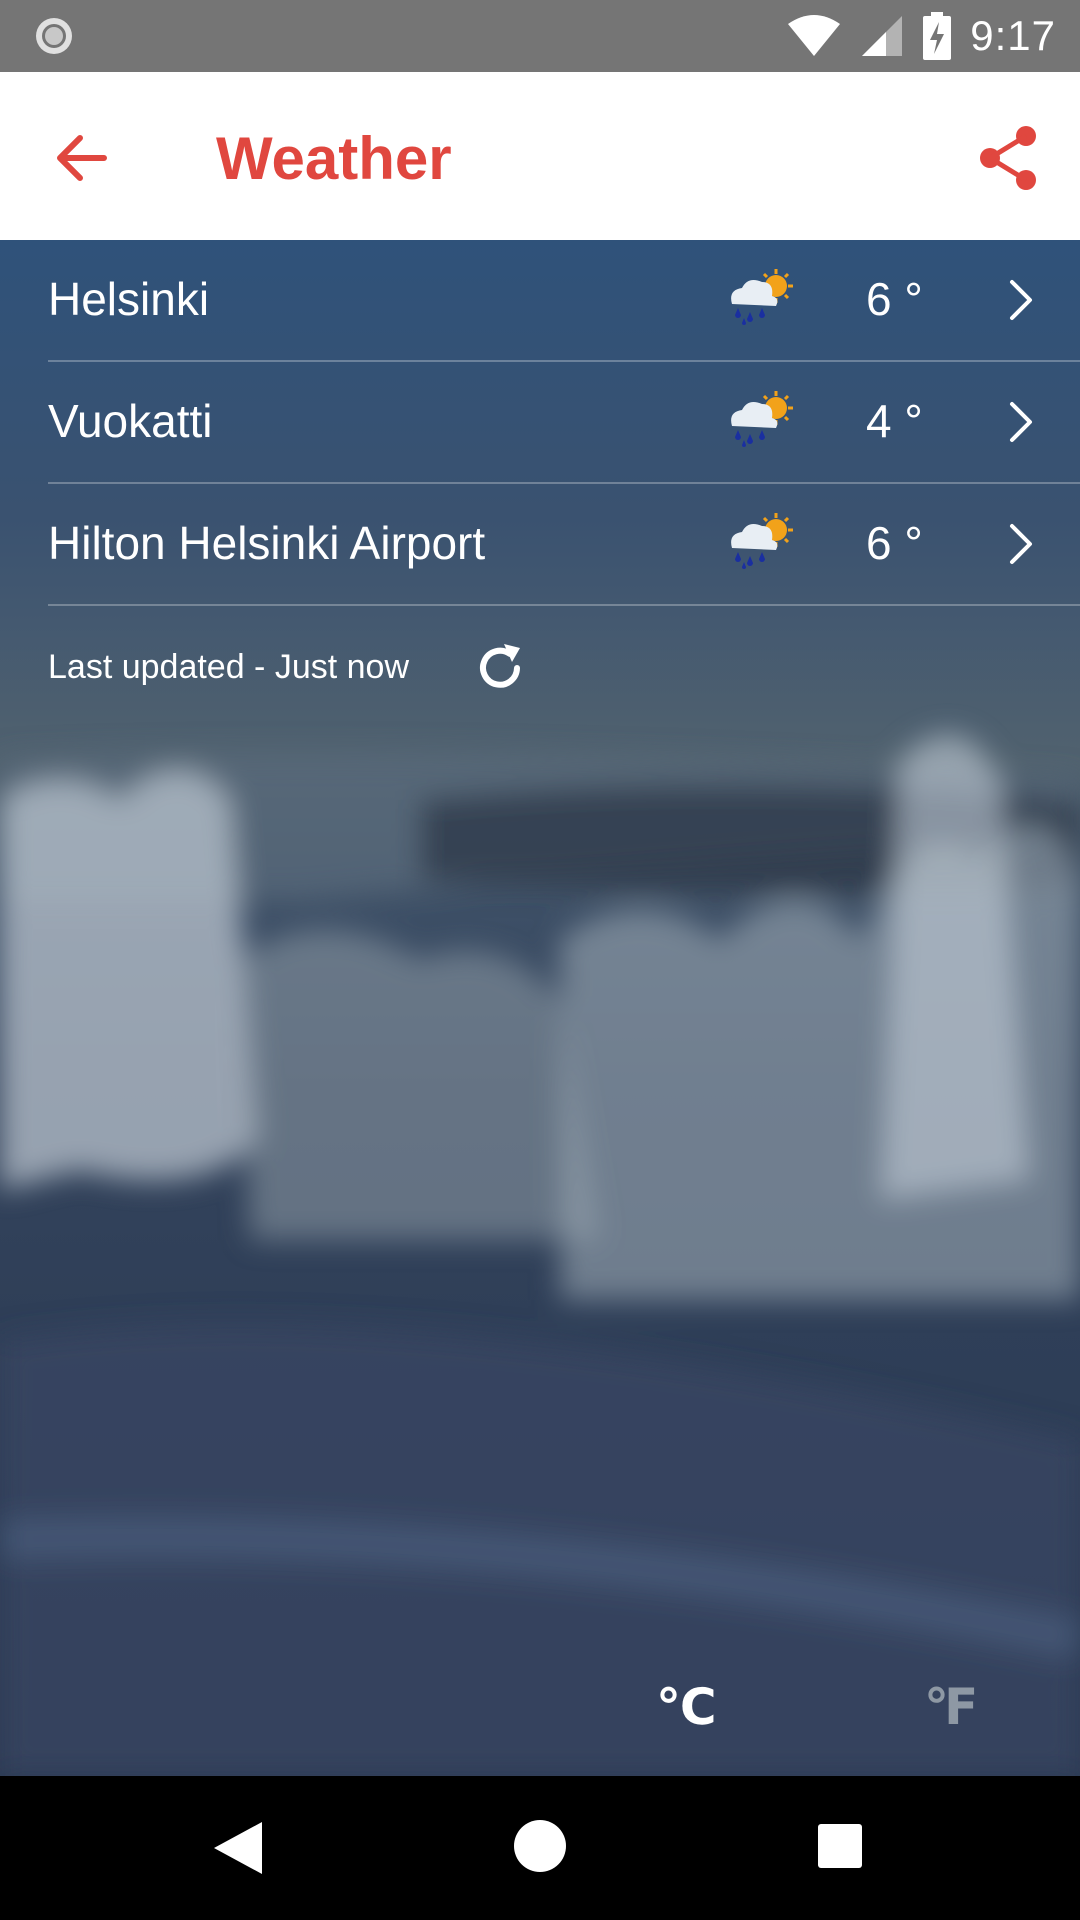 The width and height of the screenshot is (1080, 1920). What do you see at coordinates (54, 36) in the screenshot?
I see `record-icon` at bounding box center [54, 36].